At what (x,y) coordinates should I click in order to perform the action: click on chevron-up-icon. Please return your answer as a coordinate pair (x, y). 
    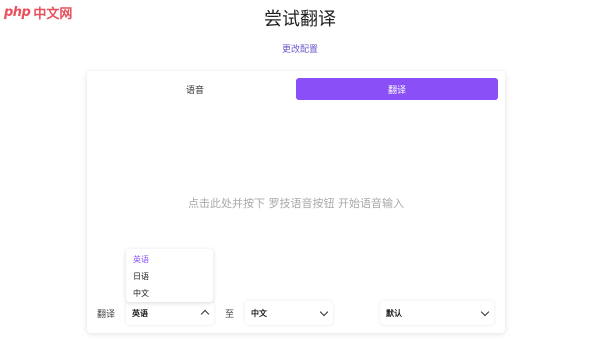
    Looking at the image, I should click on (205, 314).